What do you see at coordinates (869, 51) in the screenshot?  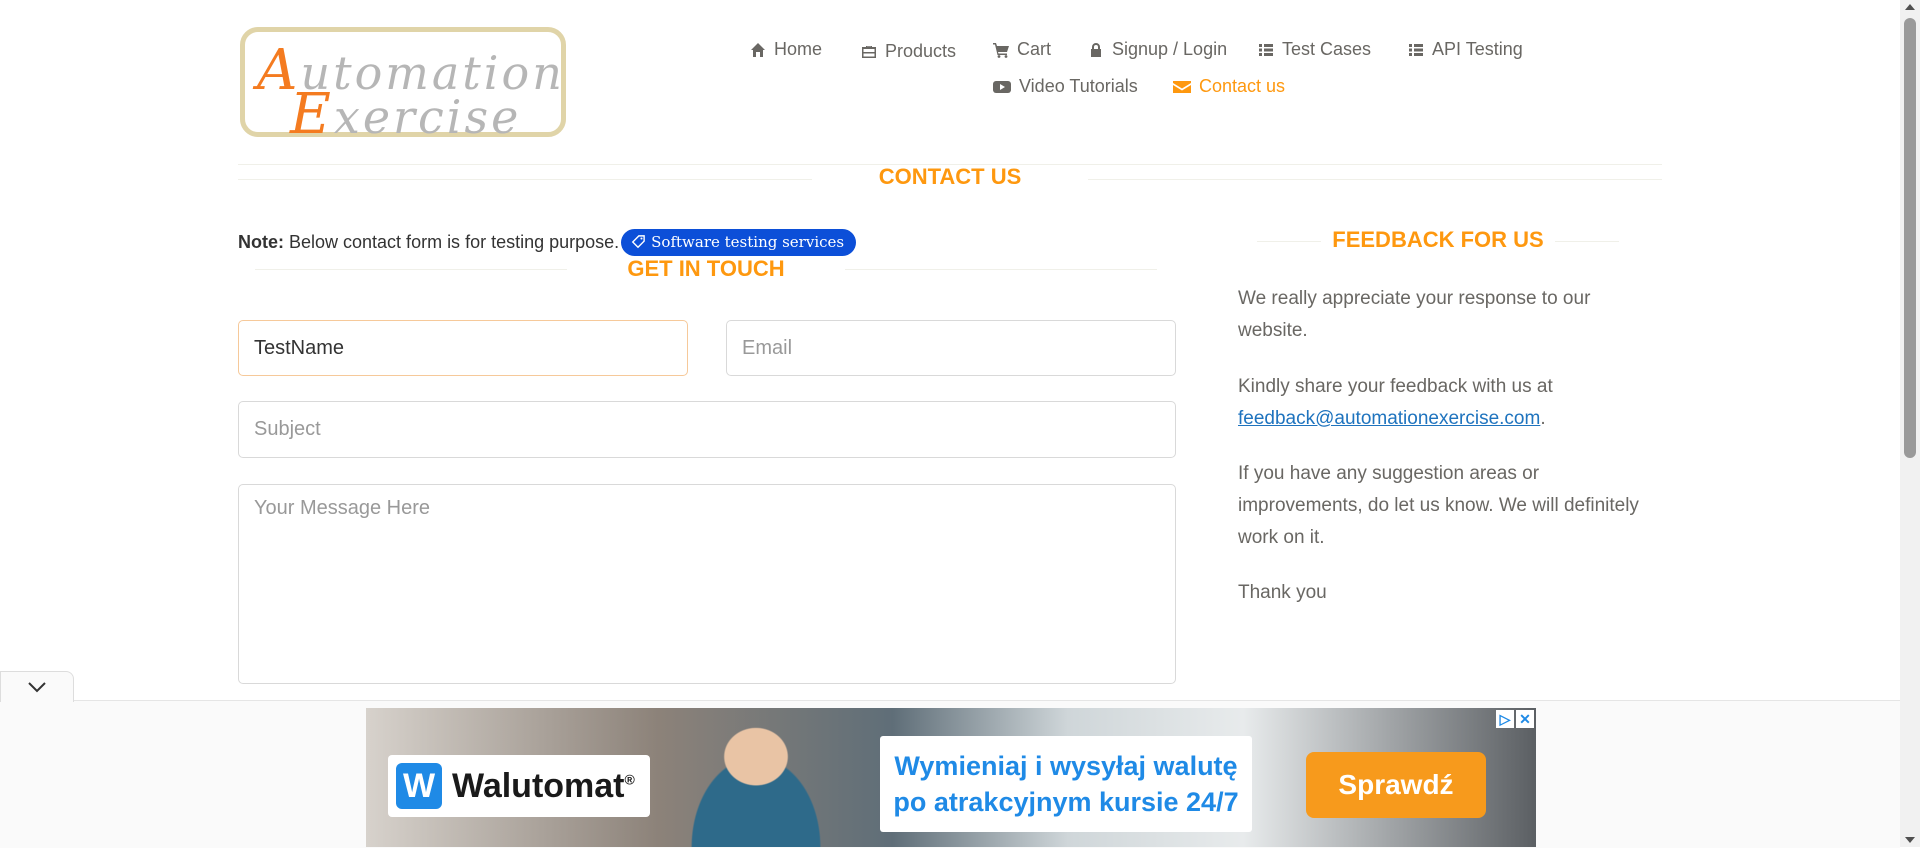 I see `briefcase-icon` at bounding box center [869, 51].